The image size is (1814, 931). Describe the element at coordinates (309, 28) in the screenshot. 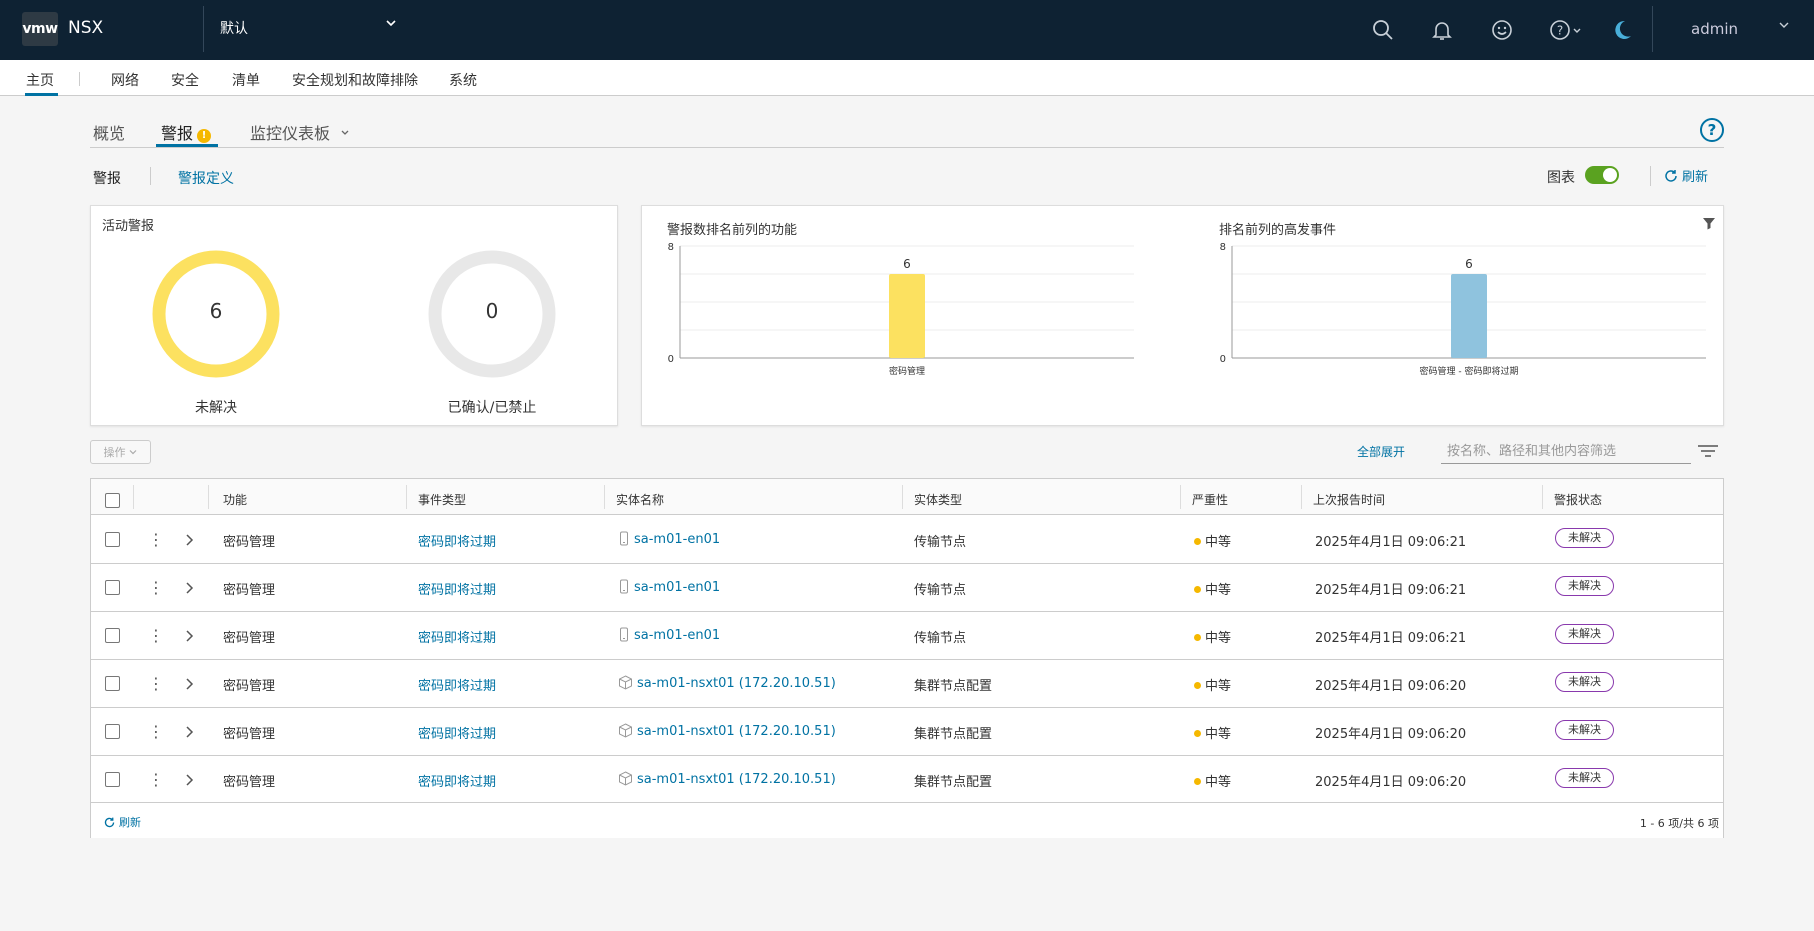

I see `project-select: 默认` at that location.